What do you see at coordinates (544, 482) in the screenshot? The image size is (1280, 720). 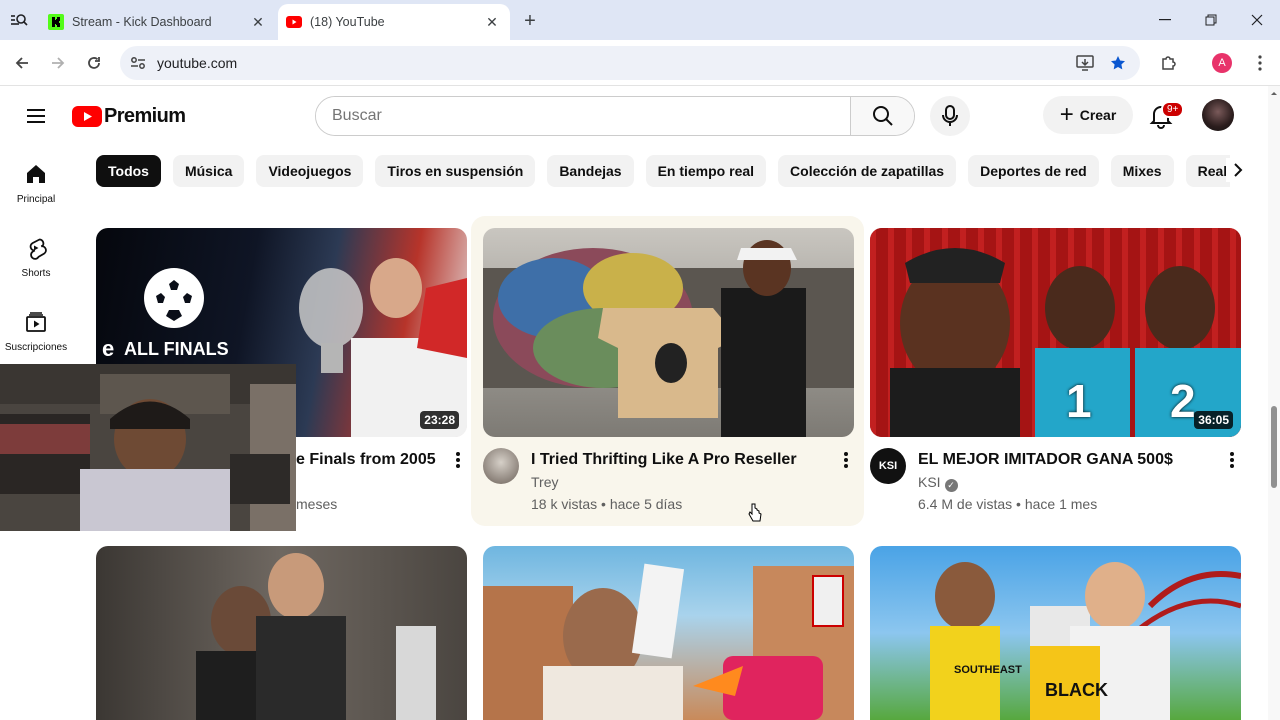 I see `channel-name: Trey` at bounding box center [544, 482].